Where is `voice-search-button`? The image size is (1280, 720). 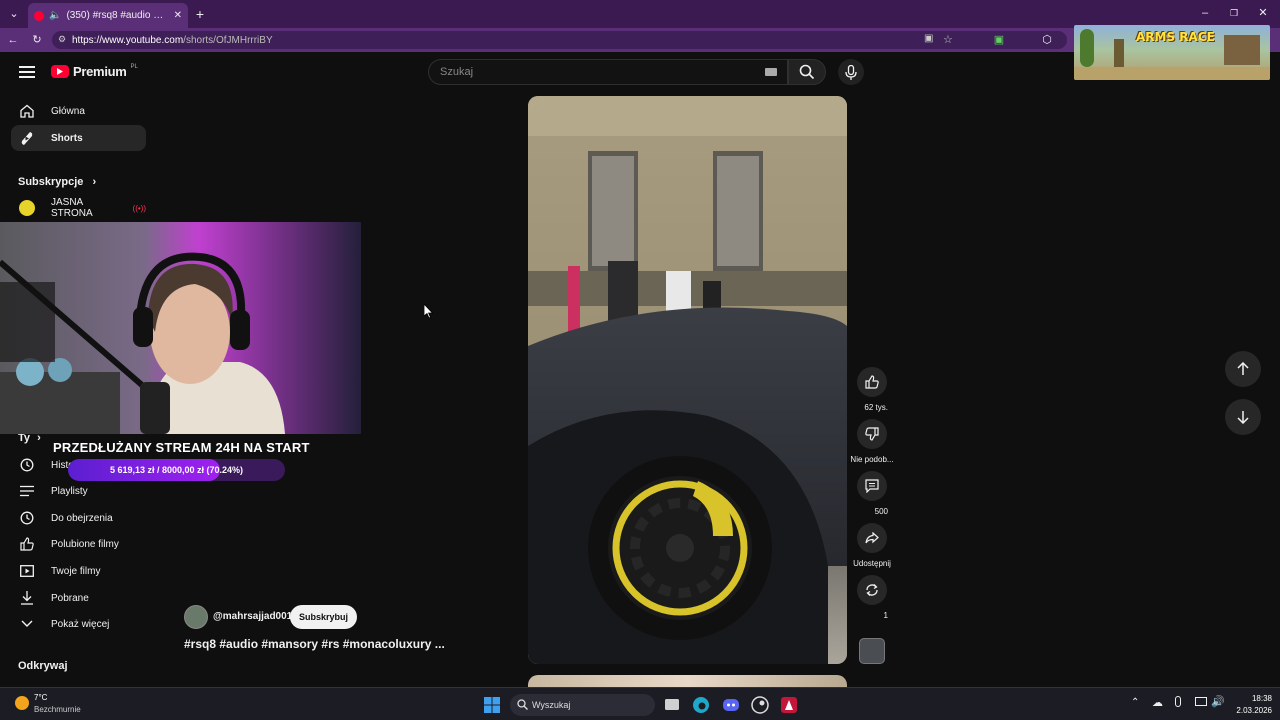 voice-search-button is located at coordinates (851, 72).